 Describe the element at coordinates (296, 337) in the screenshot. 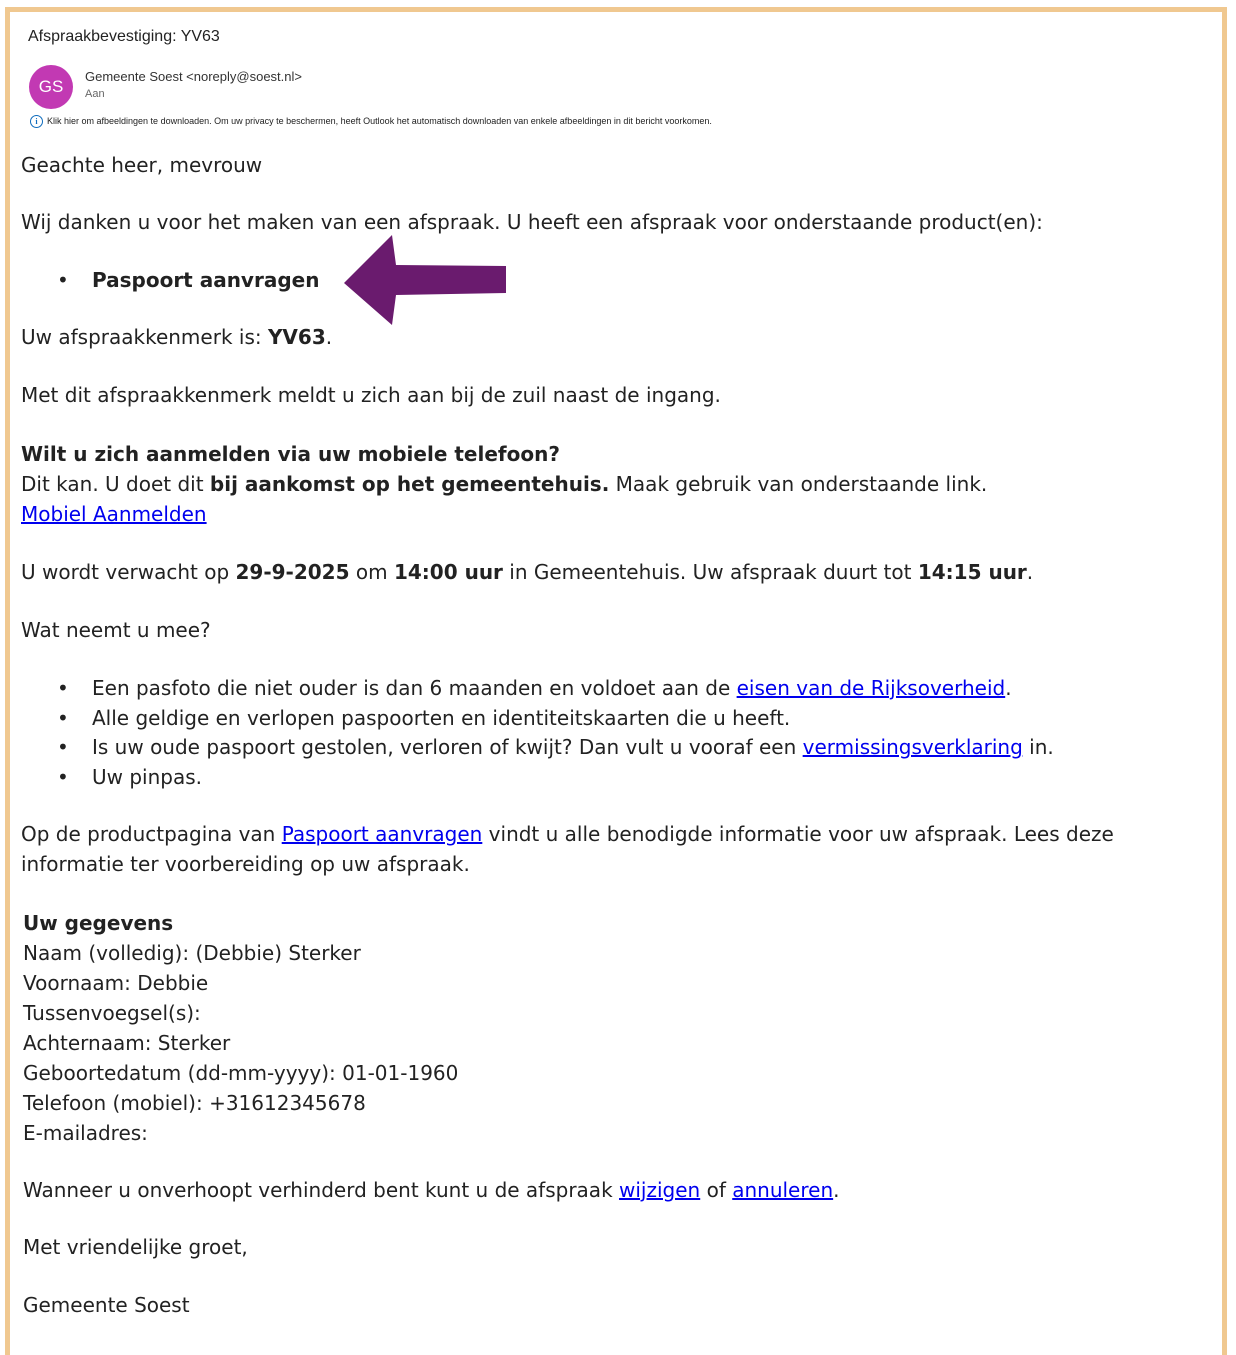

I see `reference-code: YV63` at that location.